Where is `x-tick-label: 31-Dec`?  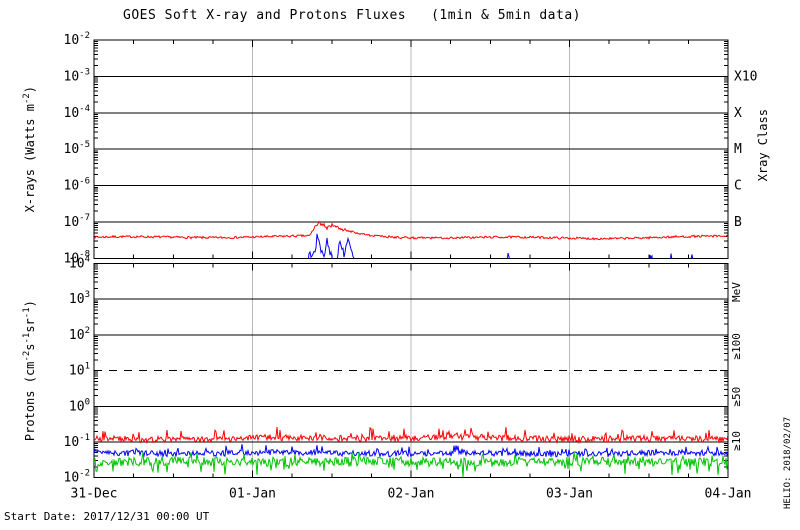
x-tick-label: 31-Dec is located at coordinates (94, 494).